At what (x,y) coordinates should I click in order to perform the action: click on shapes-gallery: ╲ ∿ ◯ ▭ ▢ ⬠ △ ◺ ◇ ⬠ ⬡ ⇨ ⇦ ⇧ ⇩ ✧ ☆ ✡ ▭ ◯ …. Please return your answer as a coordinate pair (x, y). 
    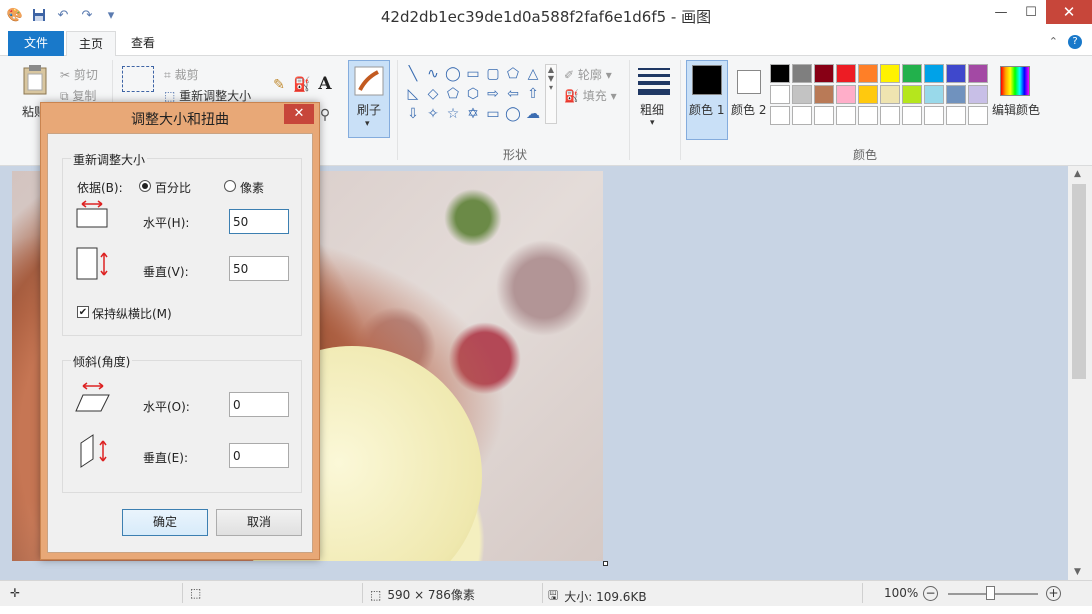
    Looking at the image, I should click on (473, 94).